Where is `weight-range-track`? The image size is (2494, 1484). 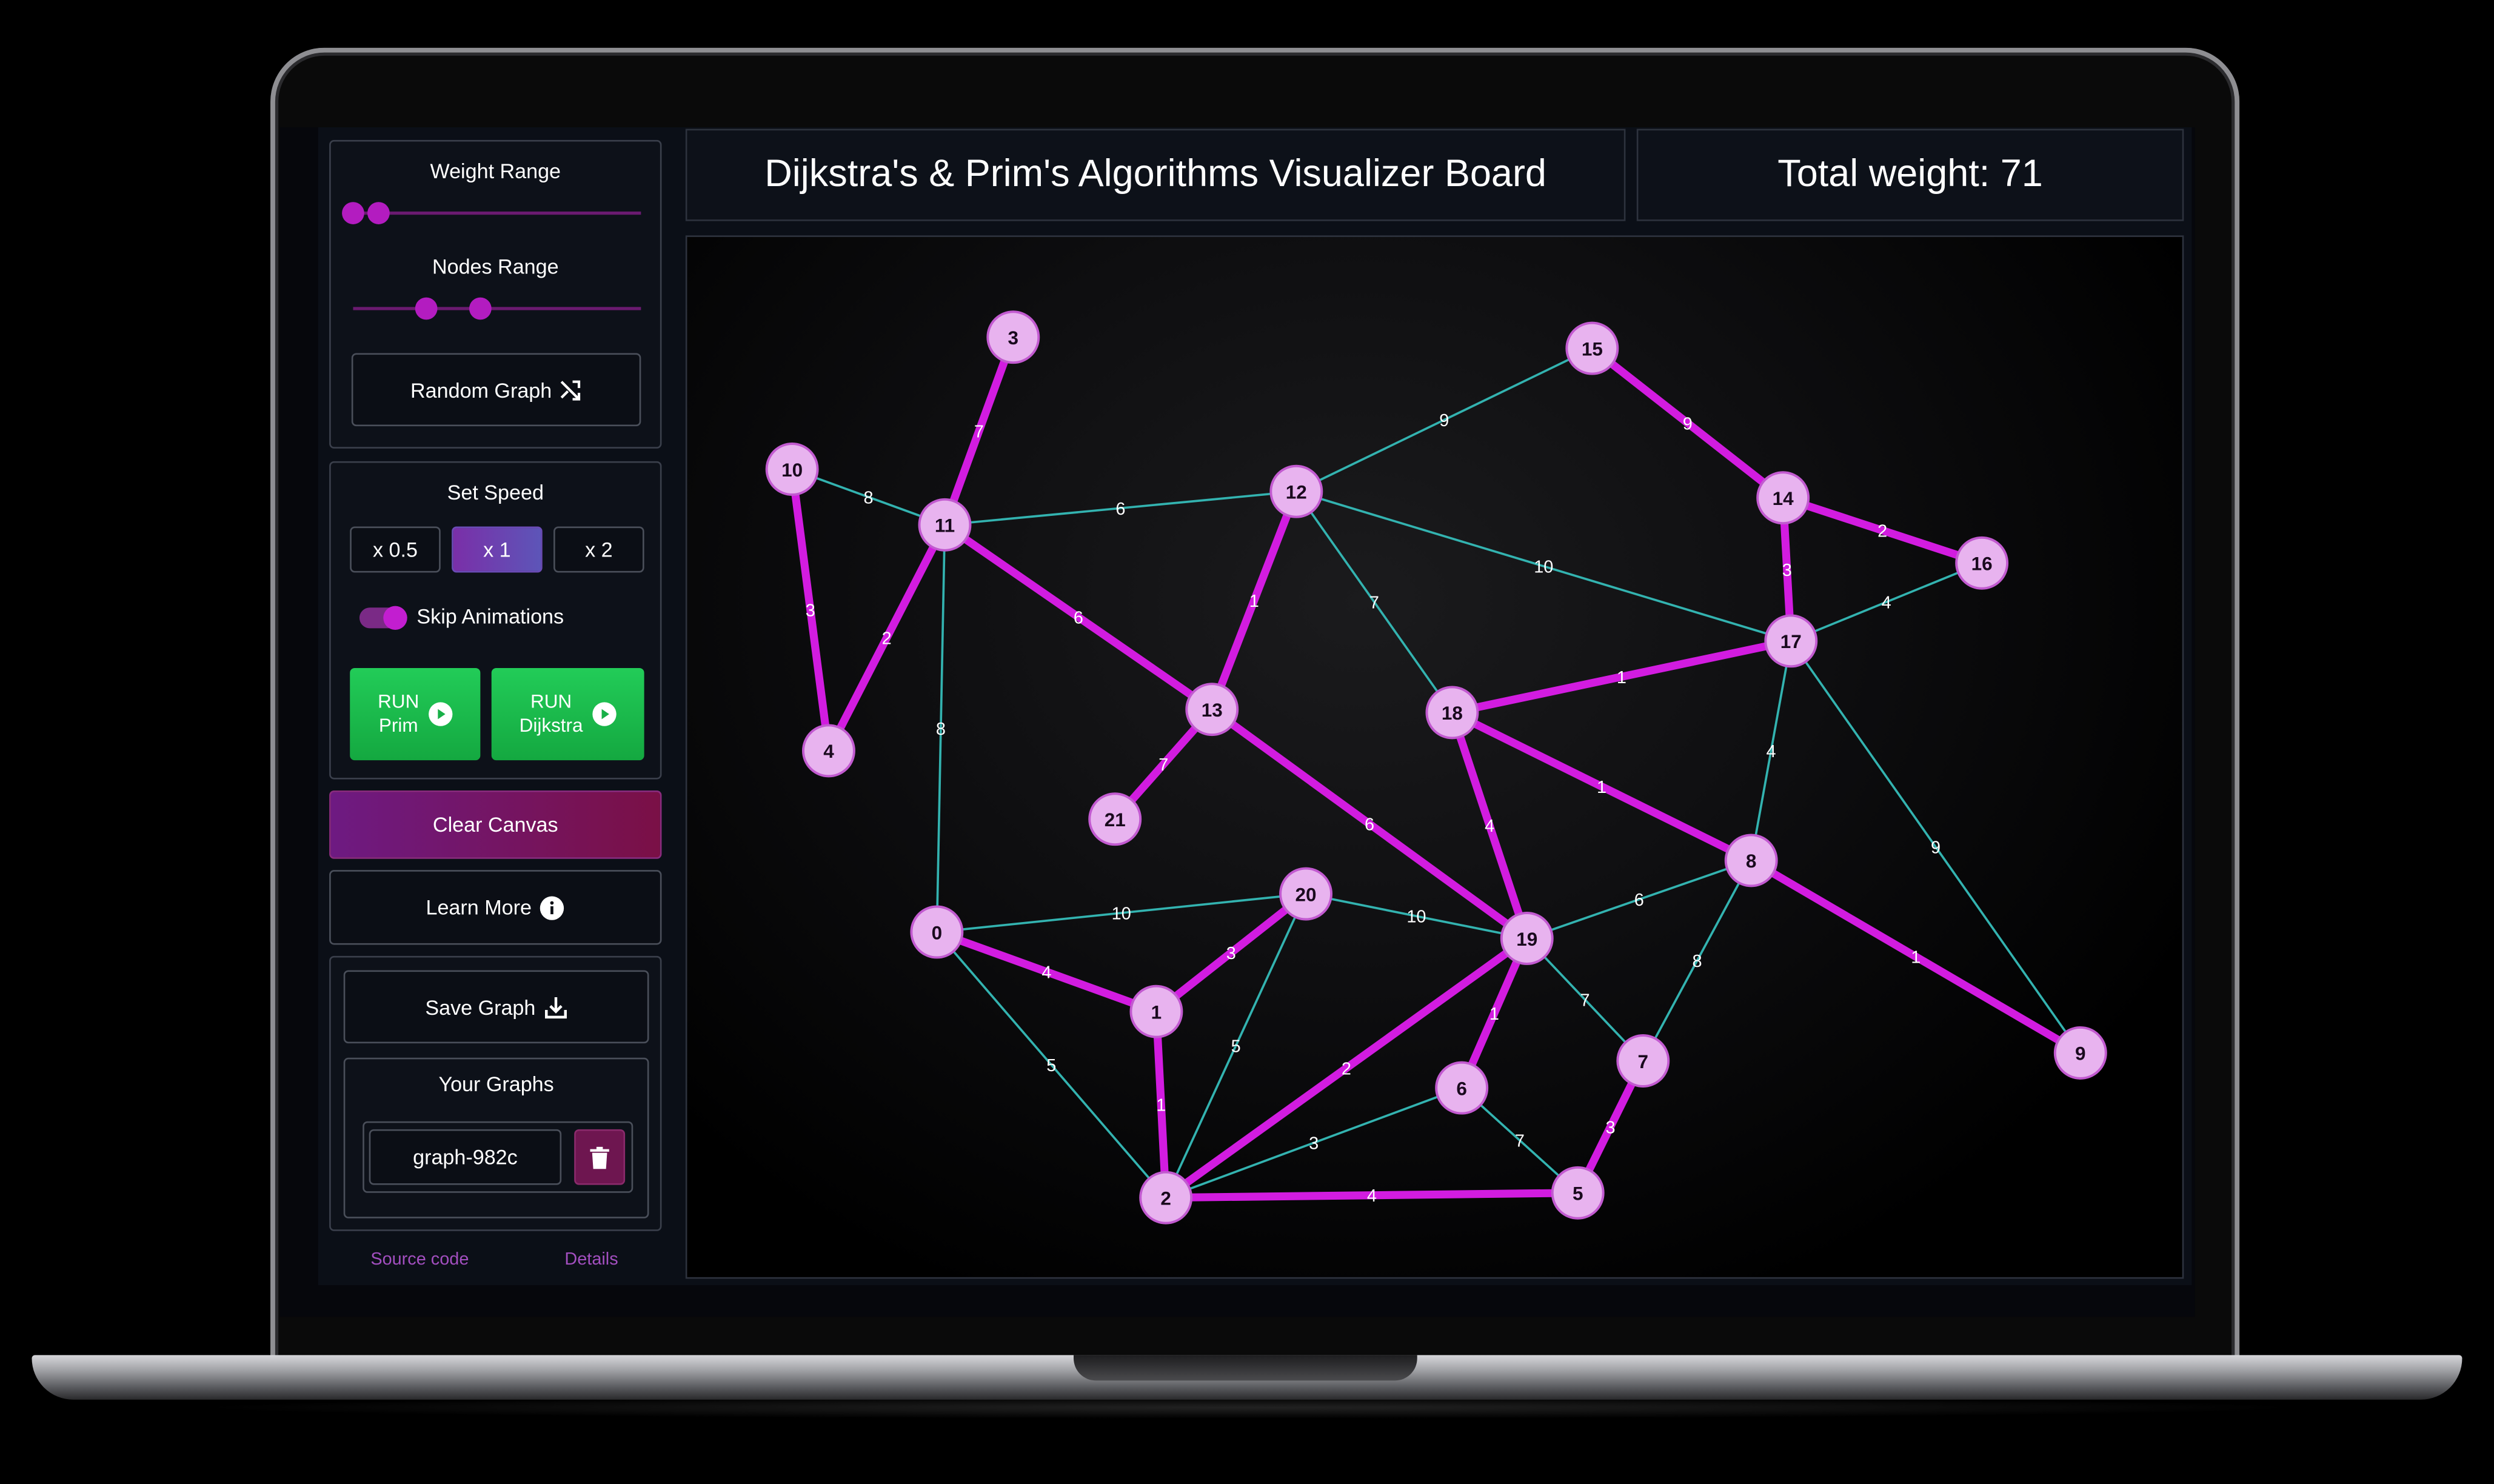 weight-range-track is located at coordinates (497, 213).